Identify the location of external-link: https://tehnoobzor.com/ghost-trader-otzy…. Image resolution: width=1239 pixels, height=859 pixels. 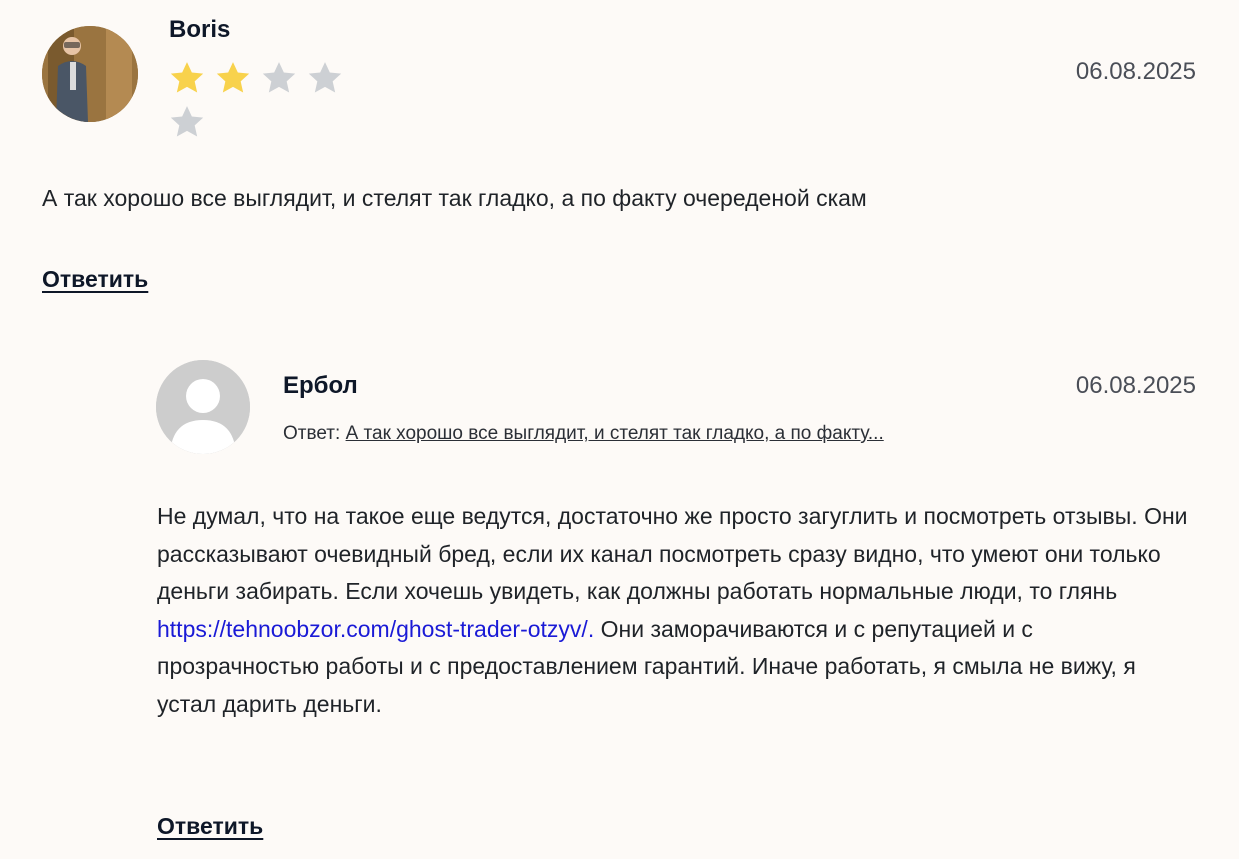
(375, 629).